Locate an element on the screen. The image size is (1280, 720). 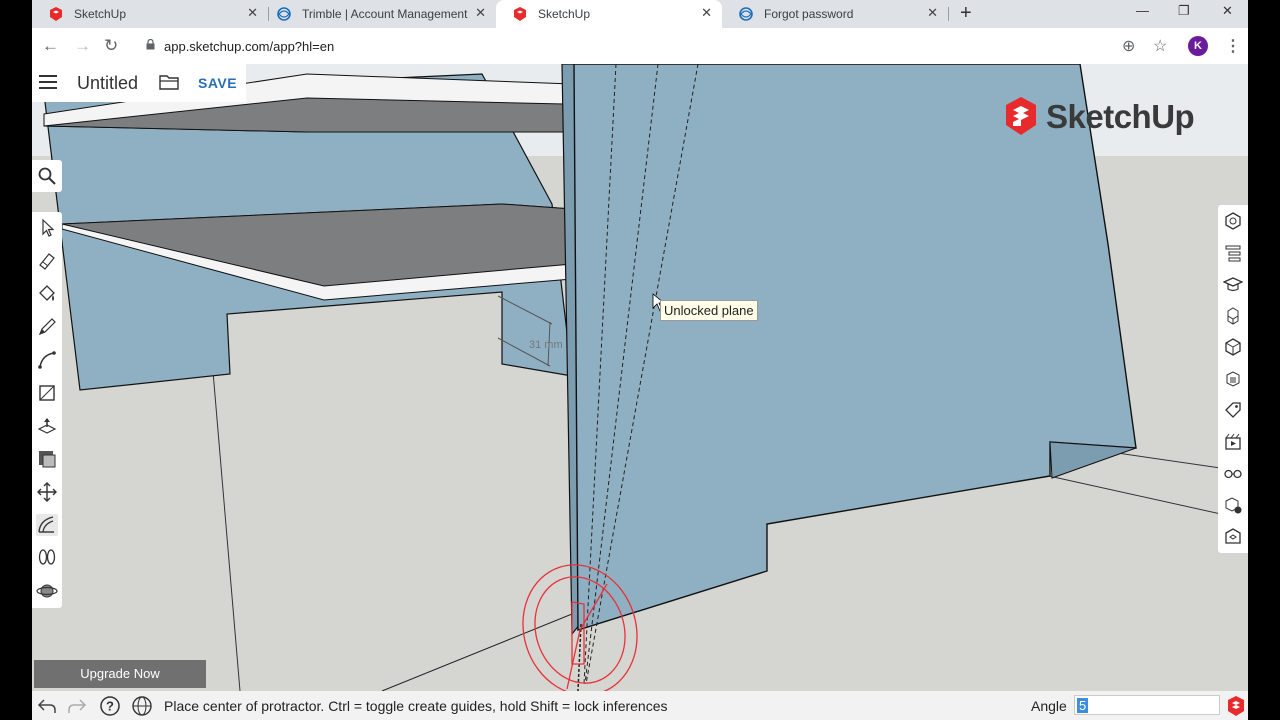
arc-icon is located at coordinates (47, 360).